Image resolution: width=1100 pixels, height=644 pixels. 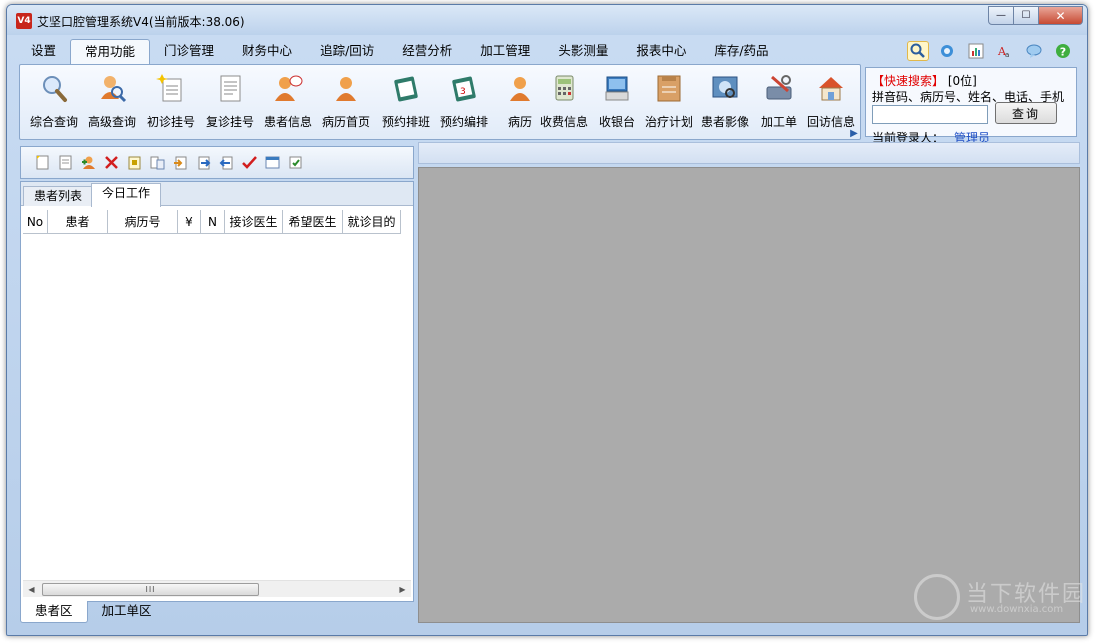 I want to click on ribbon-scroll-right-icon: ▶, so click(x=854, y=134).